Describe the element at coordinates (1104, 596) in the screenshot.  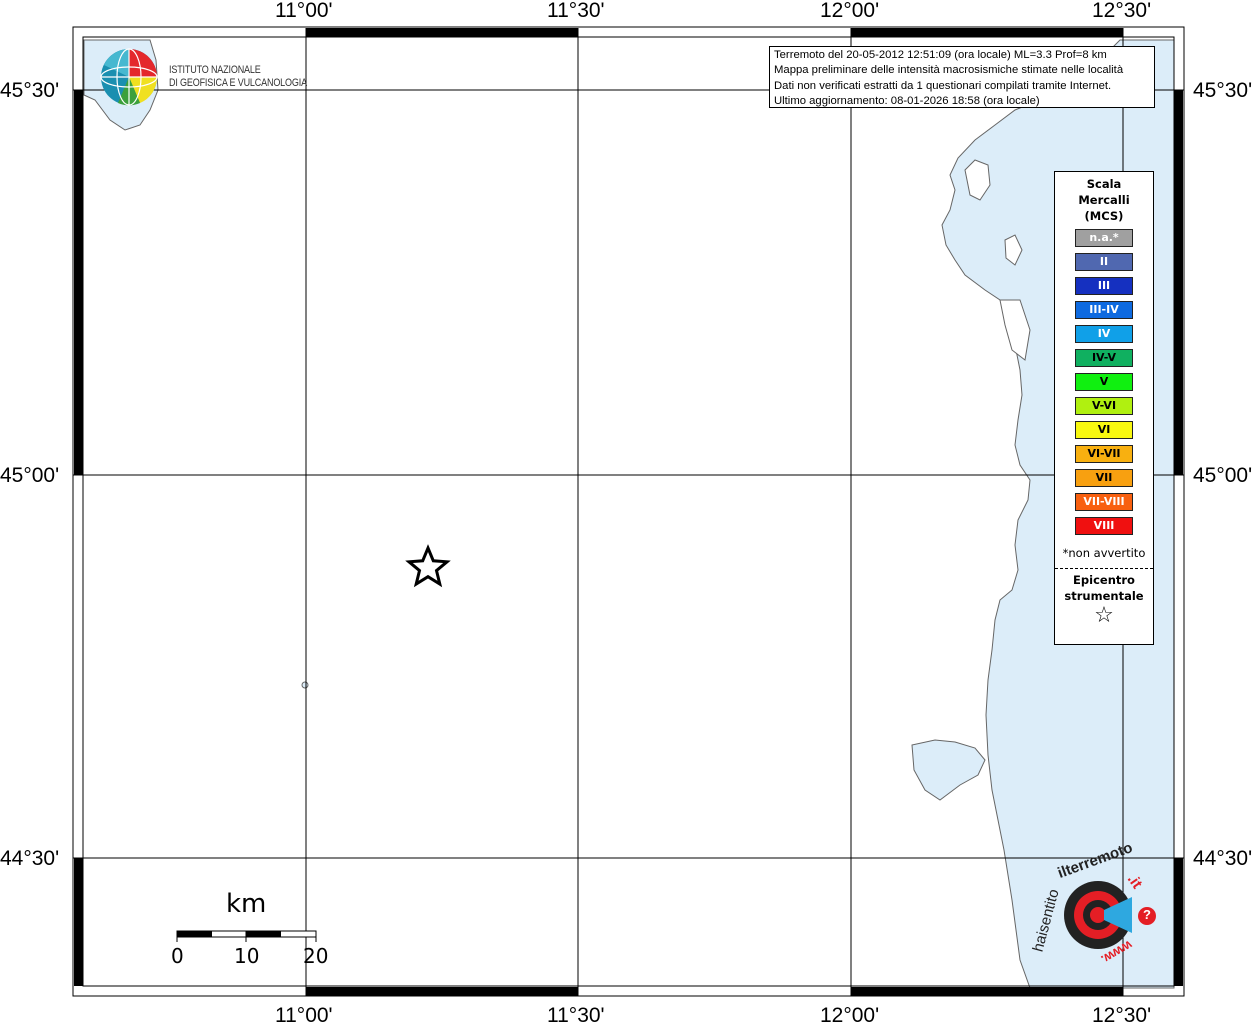
I see `legend-epicenter-label: strumentale` at that location.